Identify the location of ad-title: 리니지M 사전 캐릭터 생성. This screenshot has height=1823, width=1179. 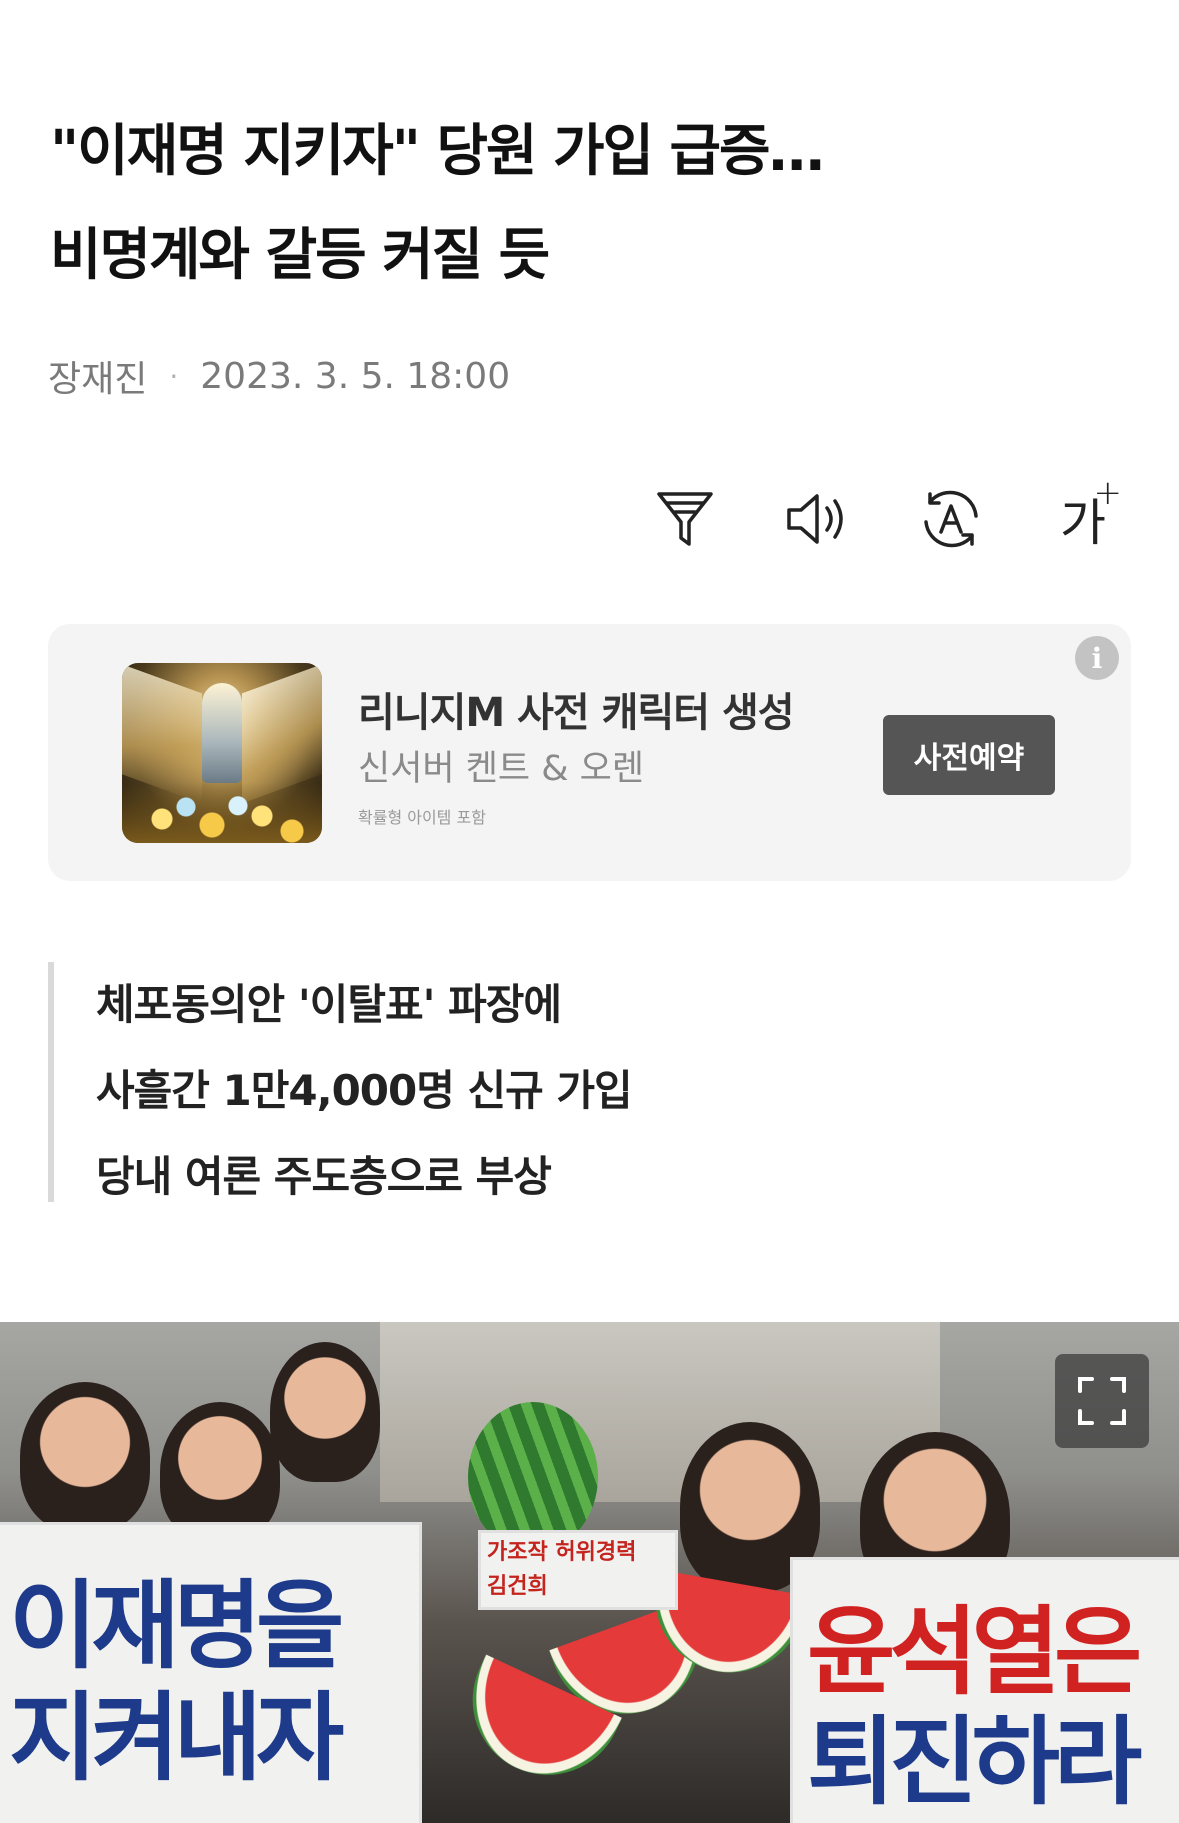
(576, 709).